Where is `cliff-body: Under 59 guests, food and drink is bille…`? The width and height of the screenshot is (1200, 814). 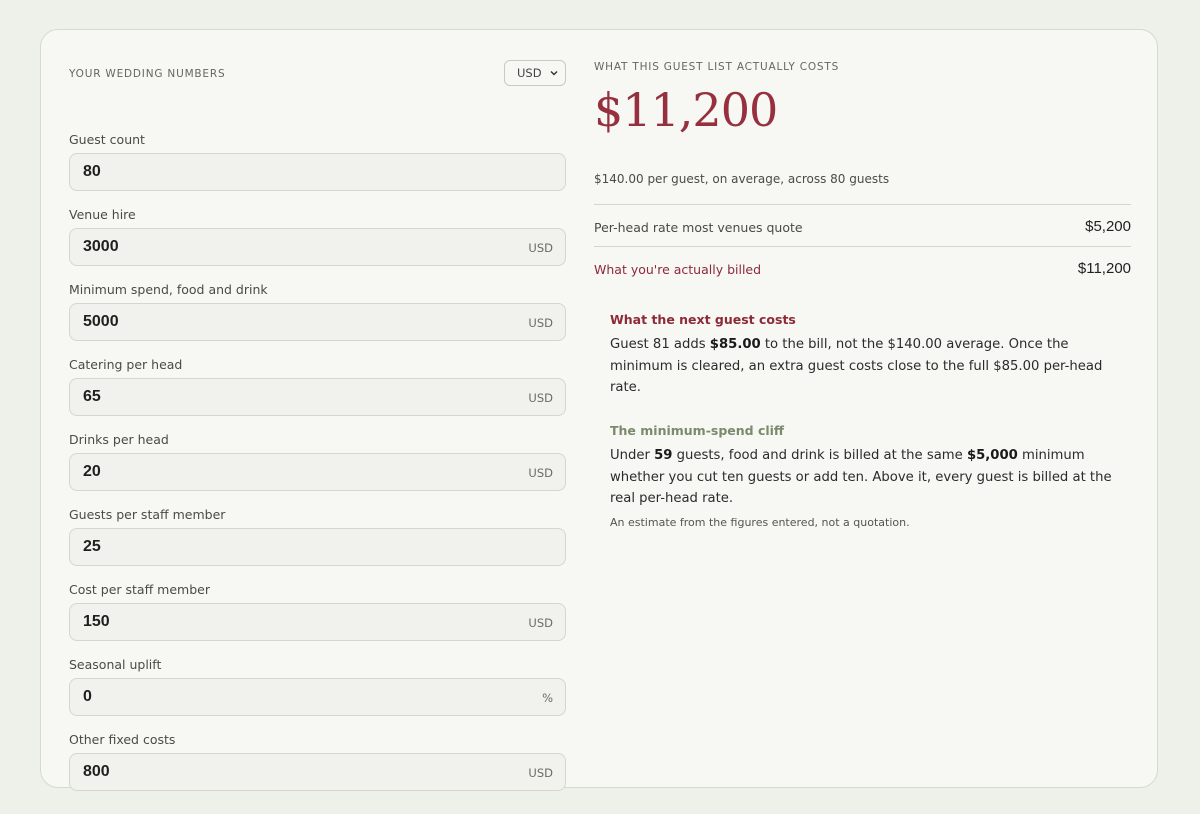 cliff-body: Under 59 guests, food and drink is bille… is located at coordinates (862, 477).